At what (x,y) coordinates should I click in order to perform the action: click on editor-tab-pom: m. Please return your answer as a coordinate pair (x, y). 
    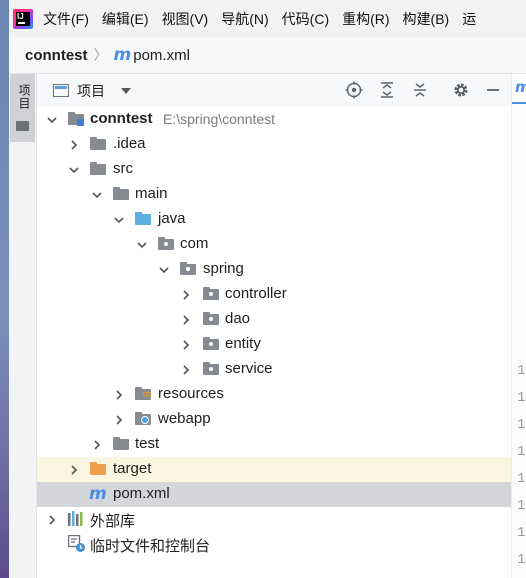
    Looking at the image, I should click on (519, 89).